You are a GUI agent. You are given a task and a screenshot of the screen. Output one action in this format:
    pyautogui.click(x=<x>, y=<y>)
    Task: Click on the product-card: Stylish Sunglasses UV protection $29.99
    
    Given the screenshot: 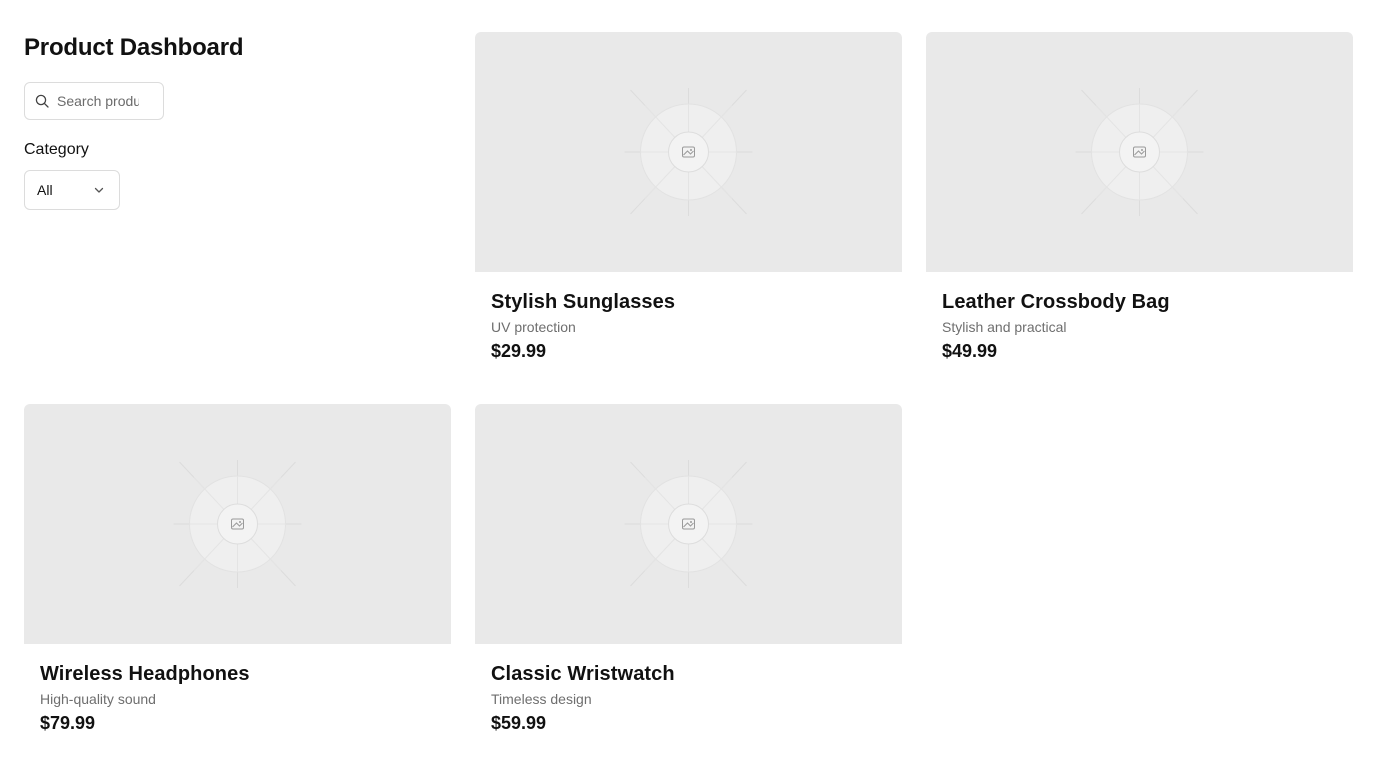 What is the action you would take?
    pyautogui.click(x=688, y=202)
    